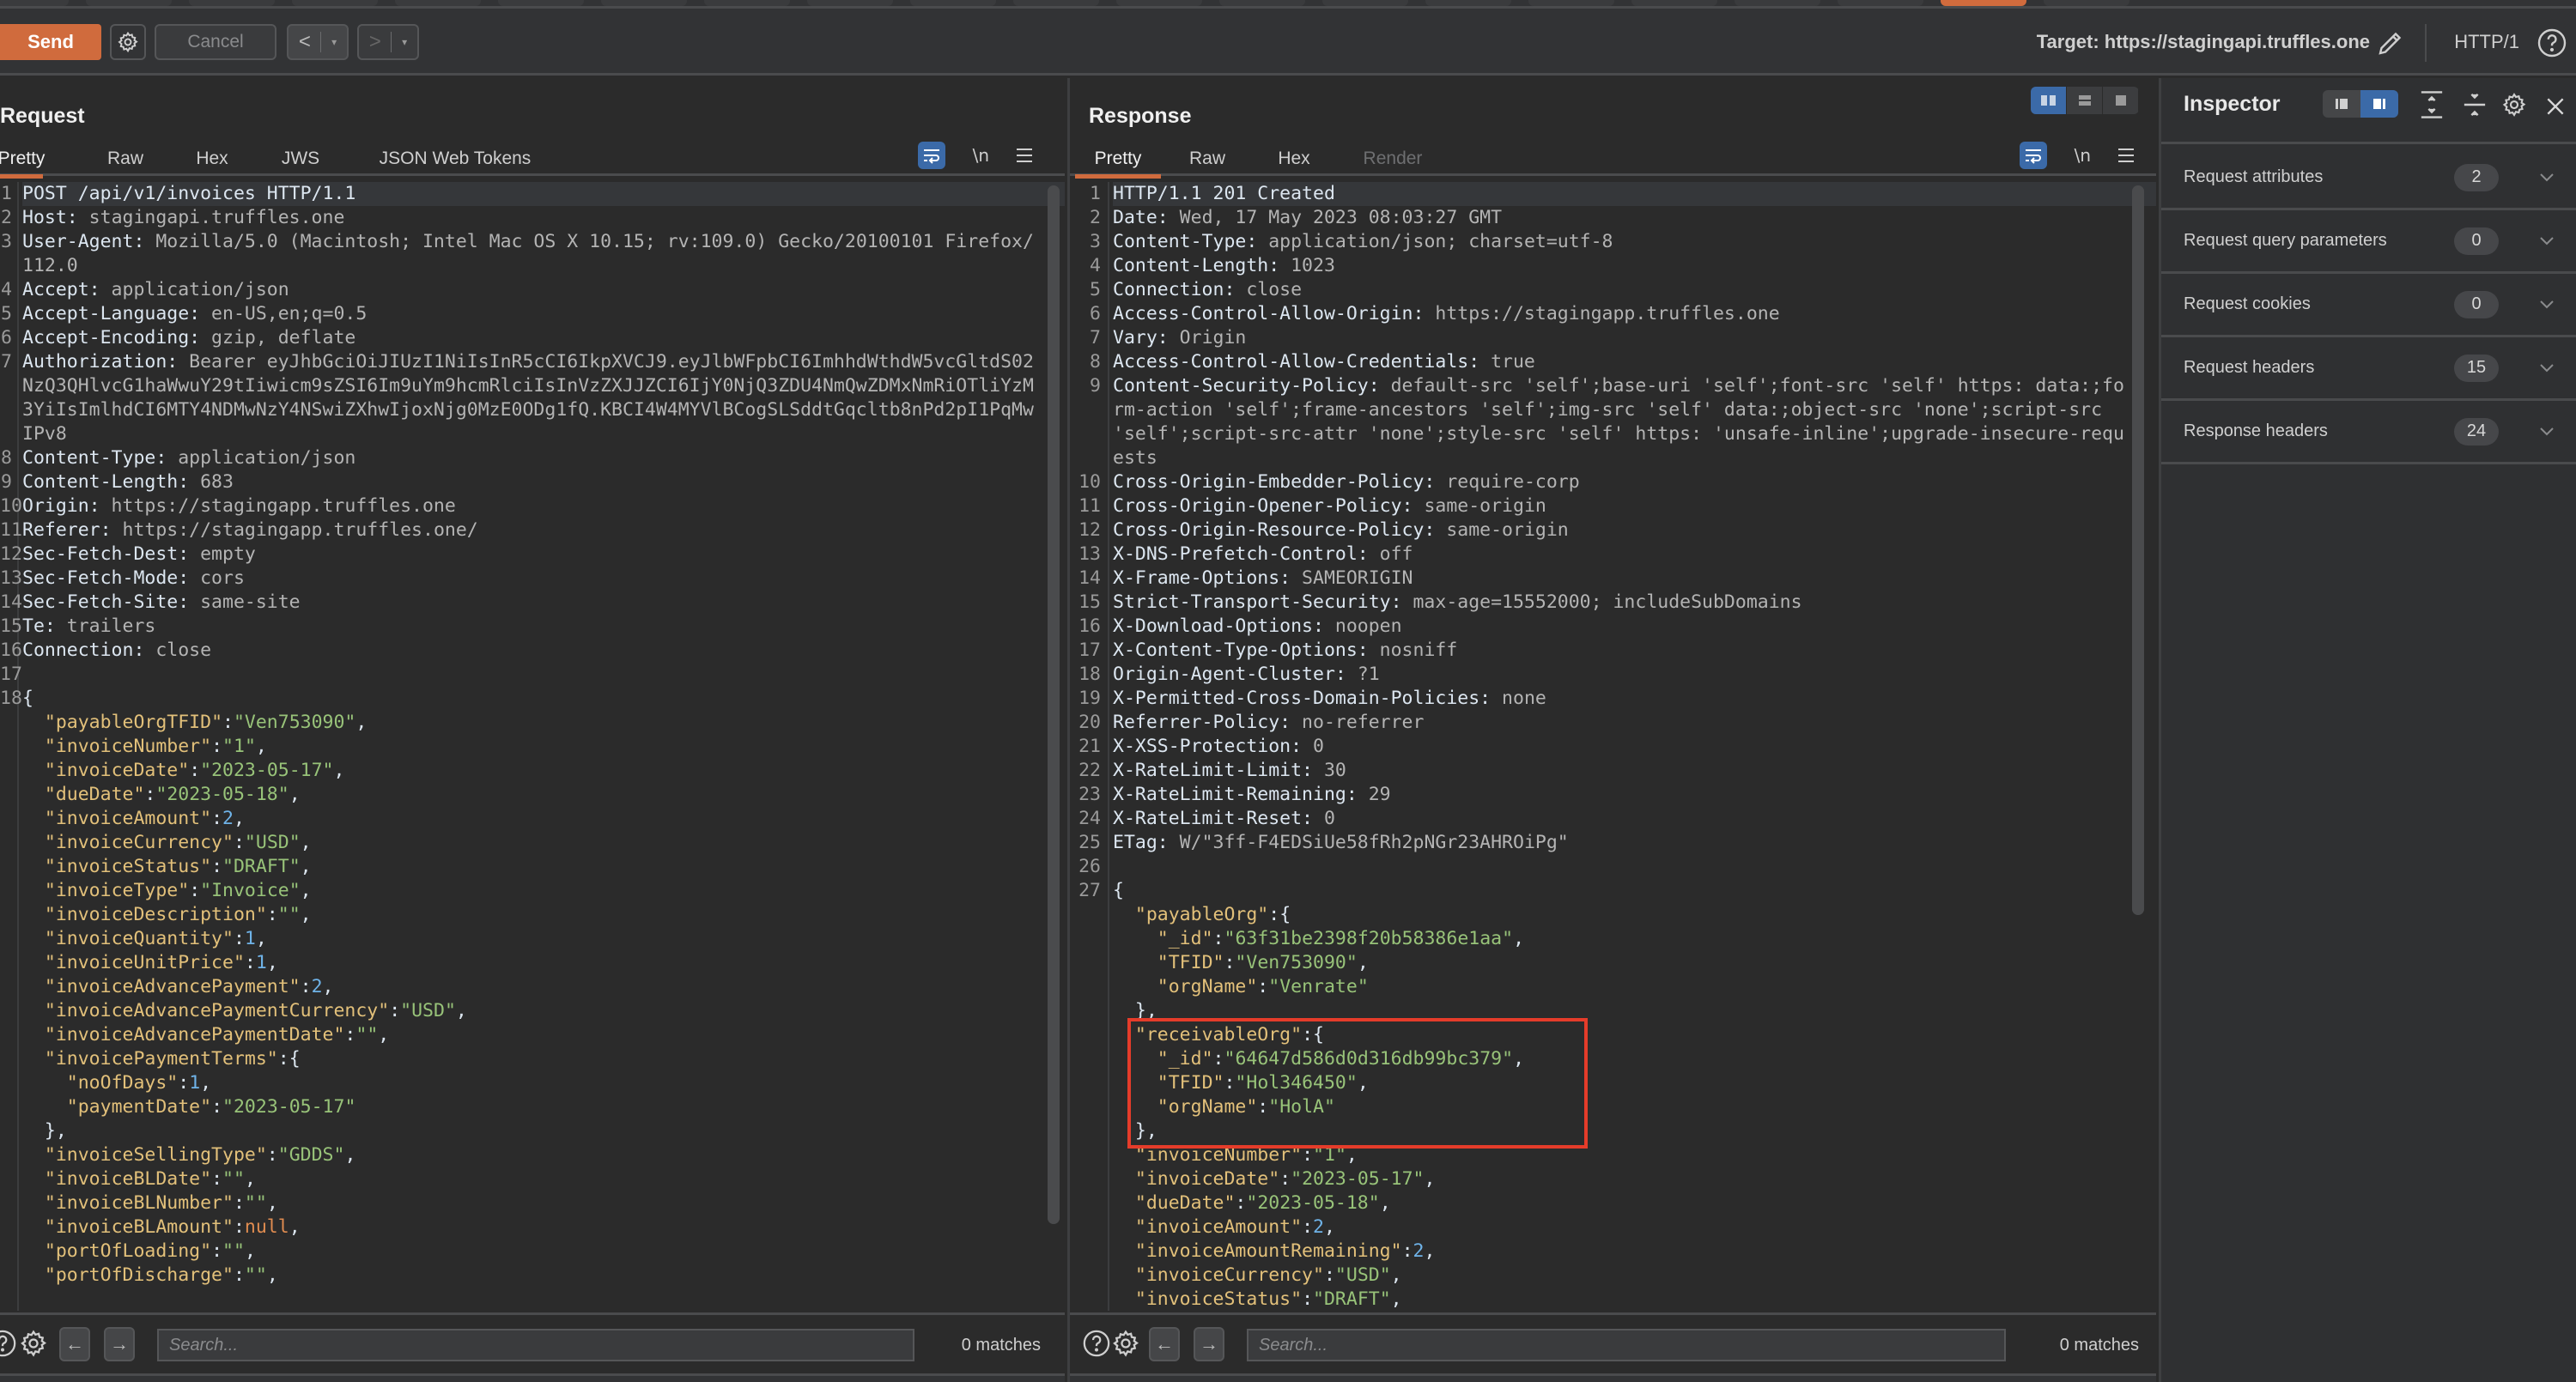 This screenshot has width=2576, height=1382. What do you see at coordinates (1393, 159) in the screenshot?
I see `tab-render: Render` at bounding box center [1393, 159].